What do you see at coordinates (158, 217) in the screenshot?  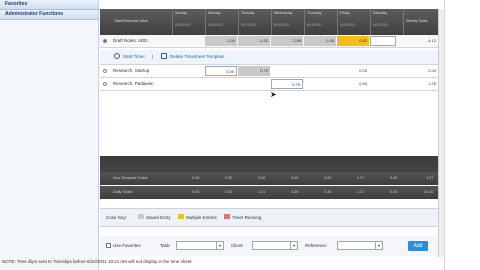 I see `legend-label: Saved Entry` at bounding box center [158, 217].